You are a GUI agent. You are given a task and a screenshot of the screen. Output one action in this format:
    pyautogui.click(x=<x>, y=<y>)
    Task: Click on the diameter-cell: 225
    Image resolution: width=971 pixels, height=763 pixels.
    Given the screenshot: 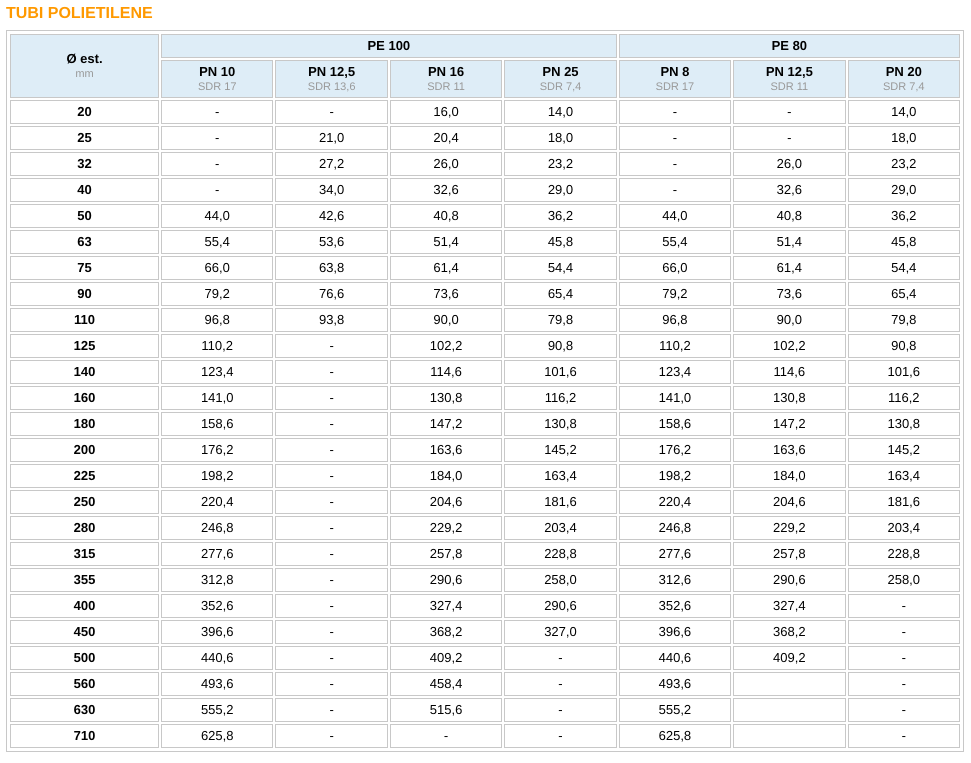 What is the action you would take?
    pyautogui.click(x=84, y=476)
    